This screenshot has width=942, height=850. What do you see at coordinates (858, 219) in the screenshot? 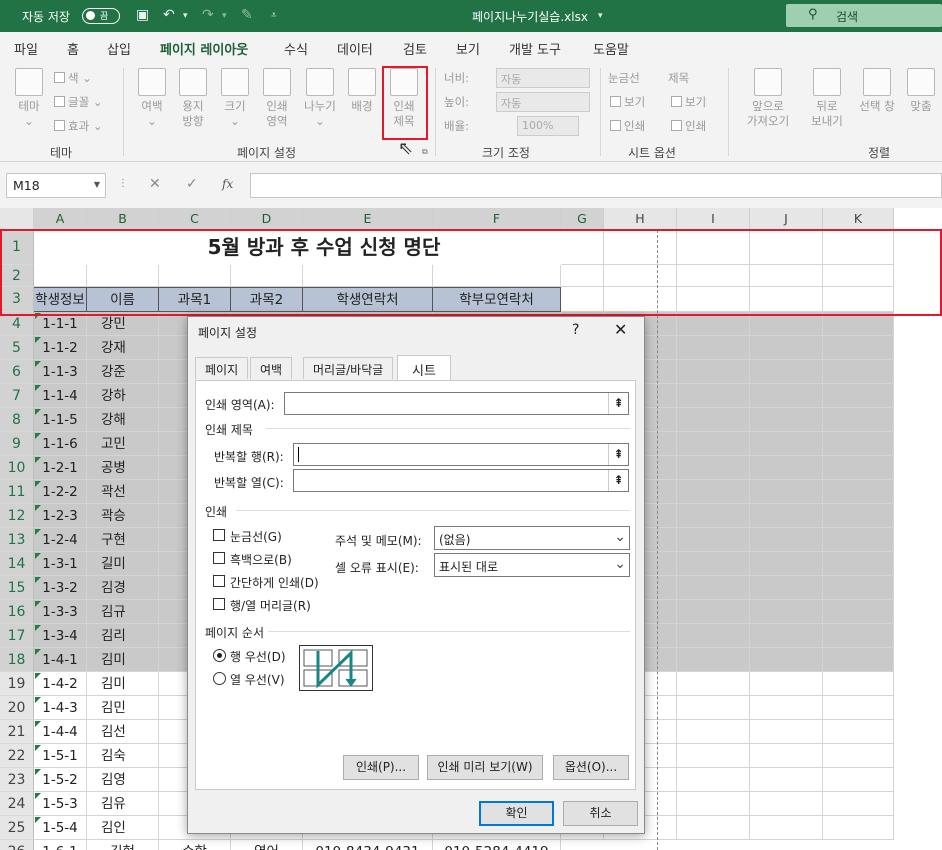
I see `column-header-k: K` at bounding box center [858, 219].